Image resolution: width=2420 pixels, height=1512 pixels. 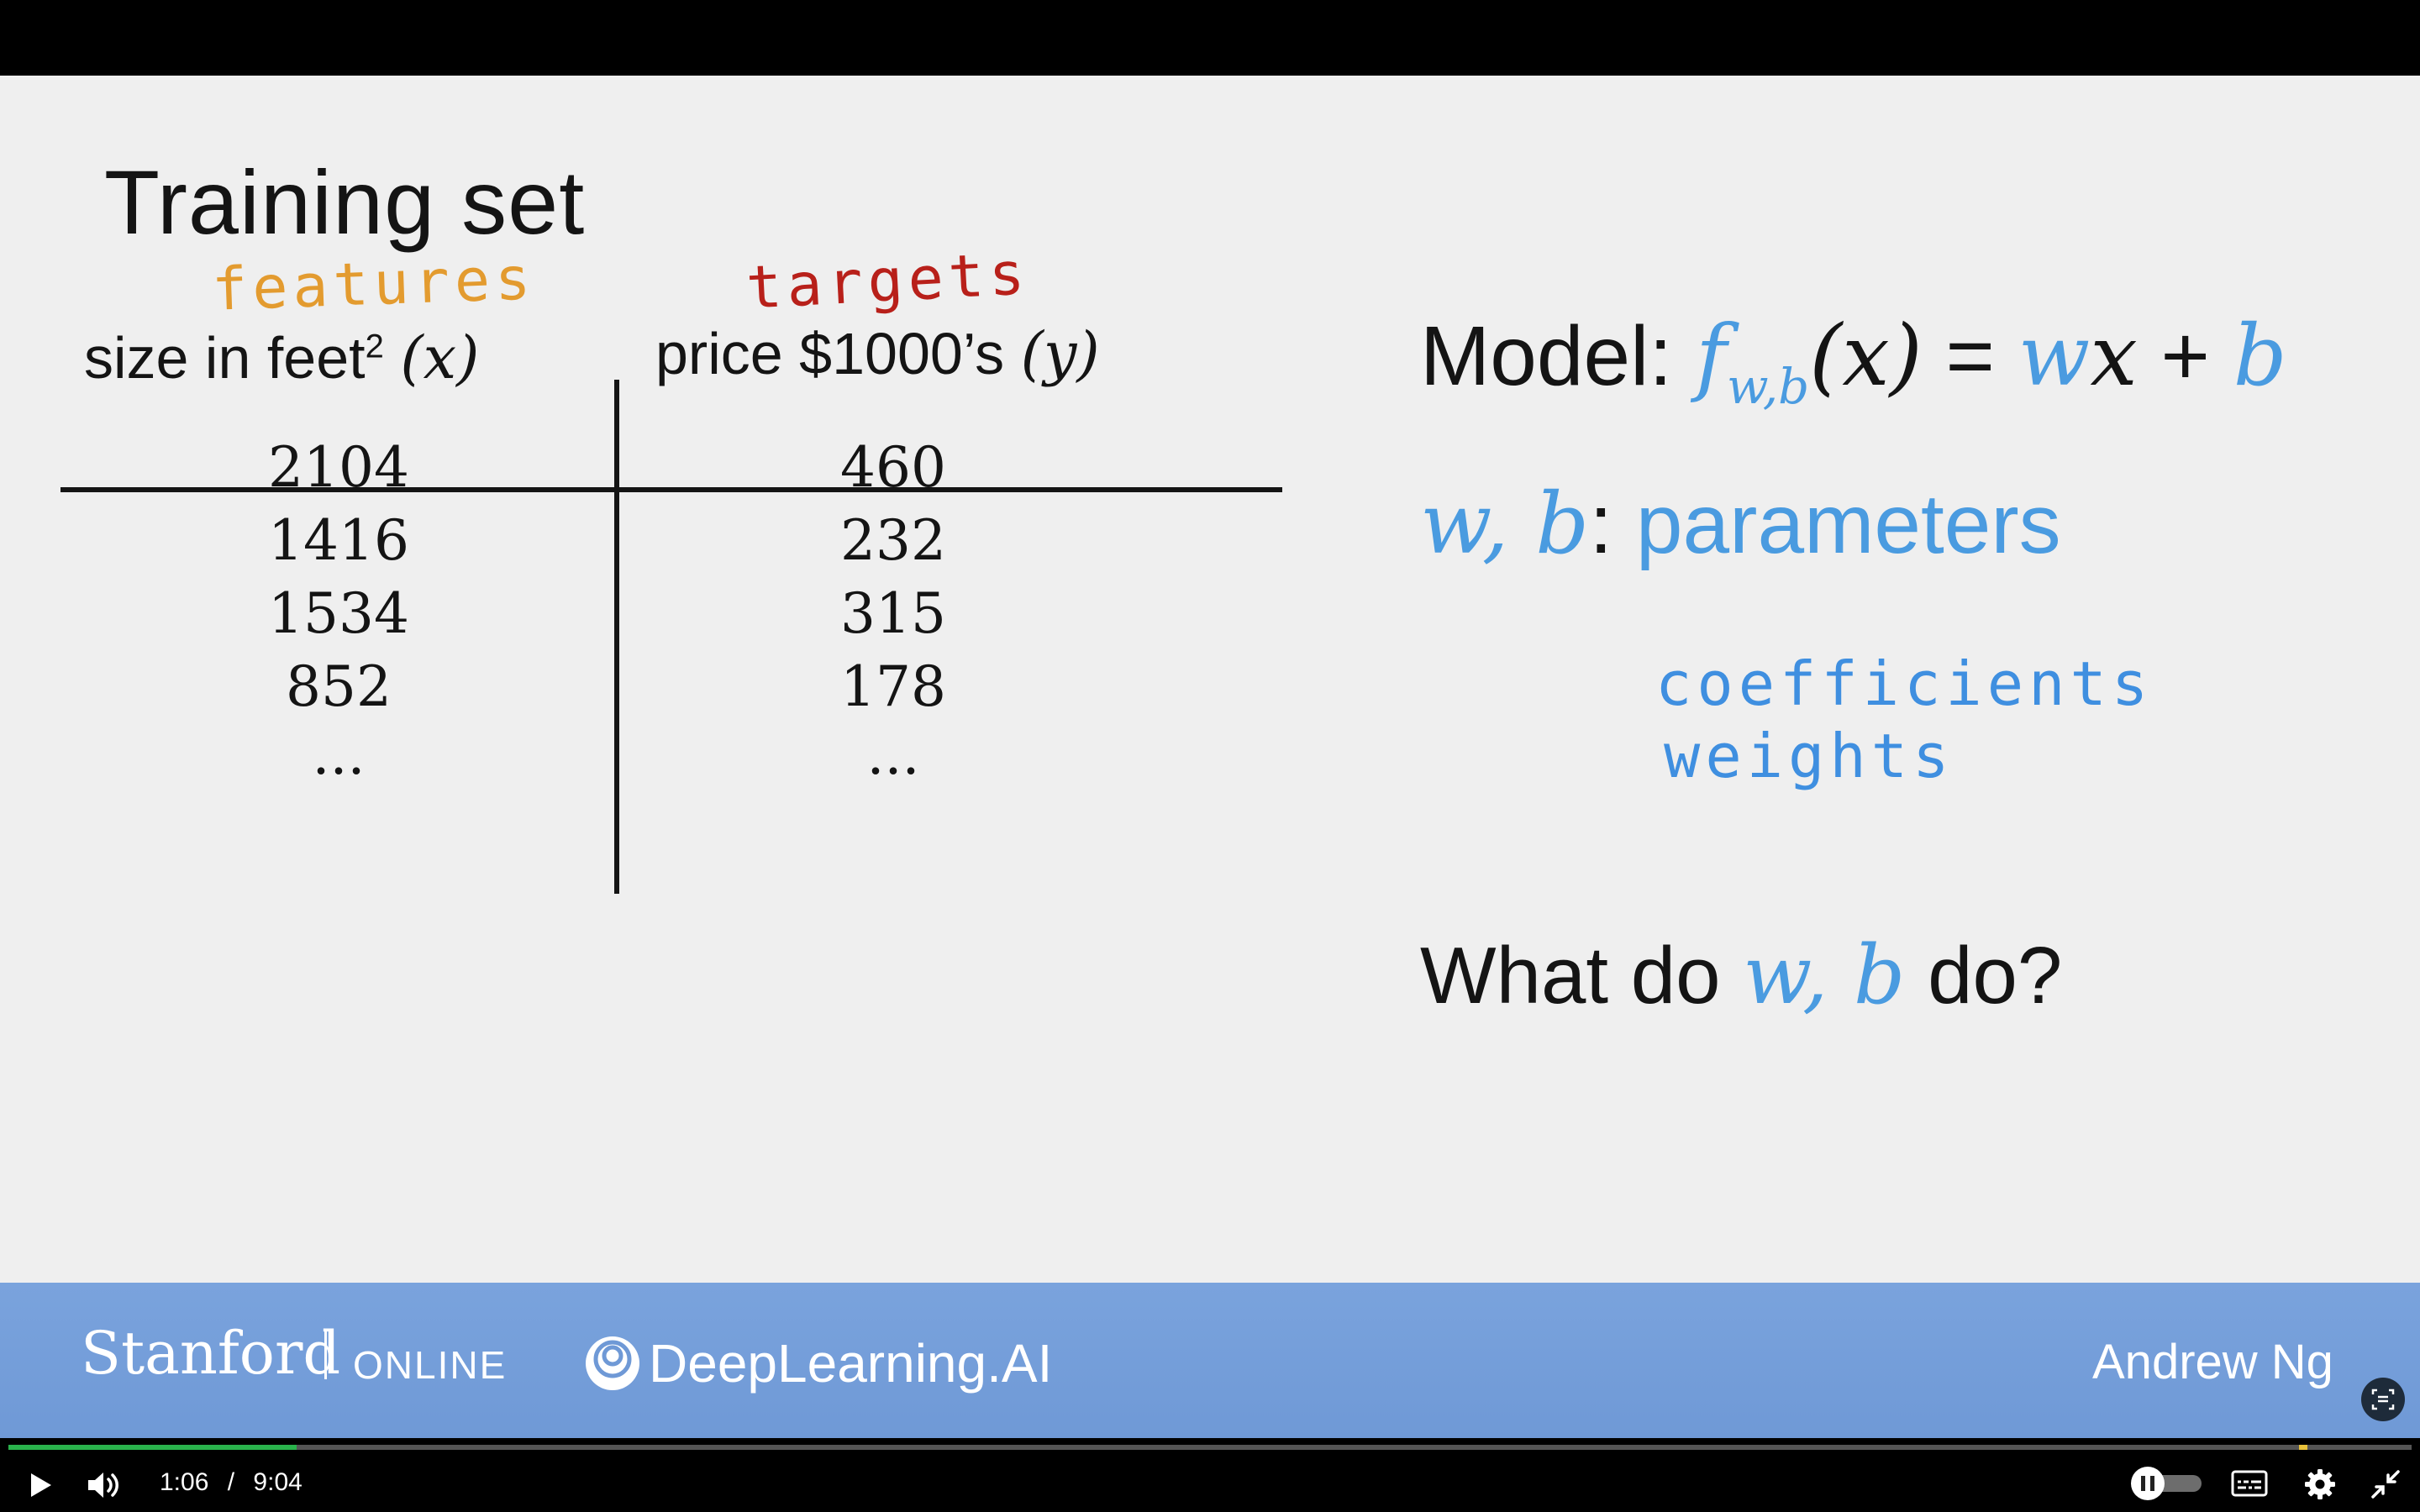 What do you see at coordinates (1848, 524) in the screenshot?
I see `parameters-word: parameters` at bounding box center [1848, 524].